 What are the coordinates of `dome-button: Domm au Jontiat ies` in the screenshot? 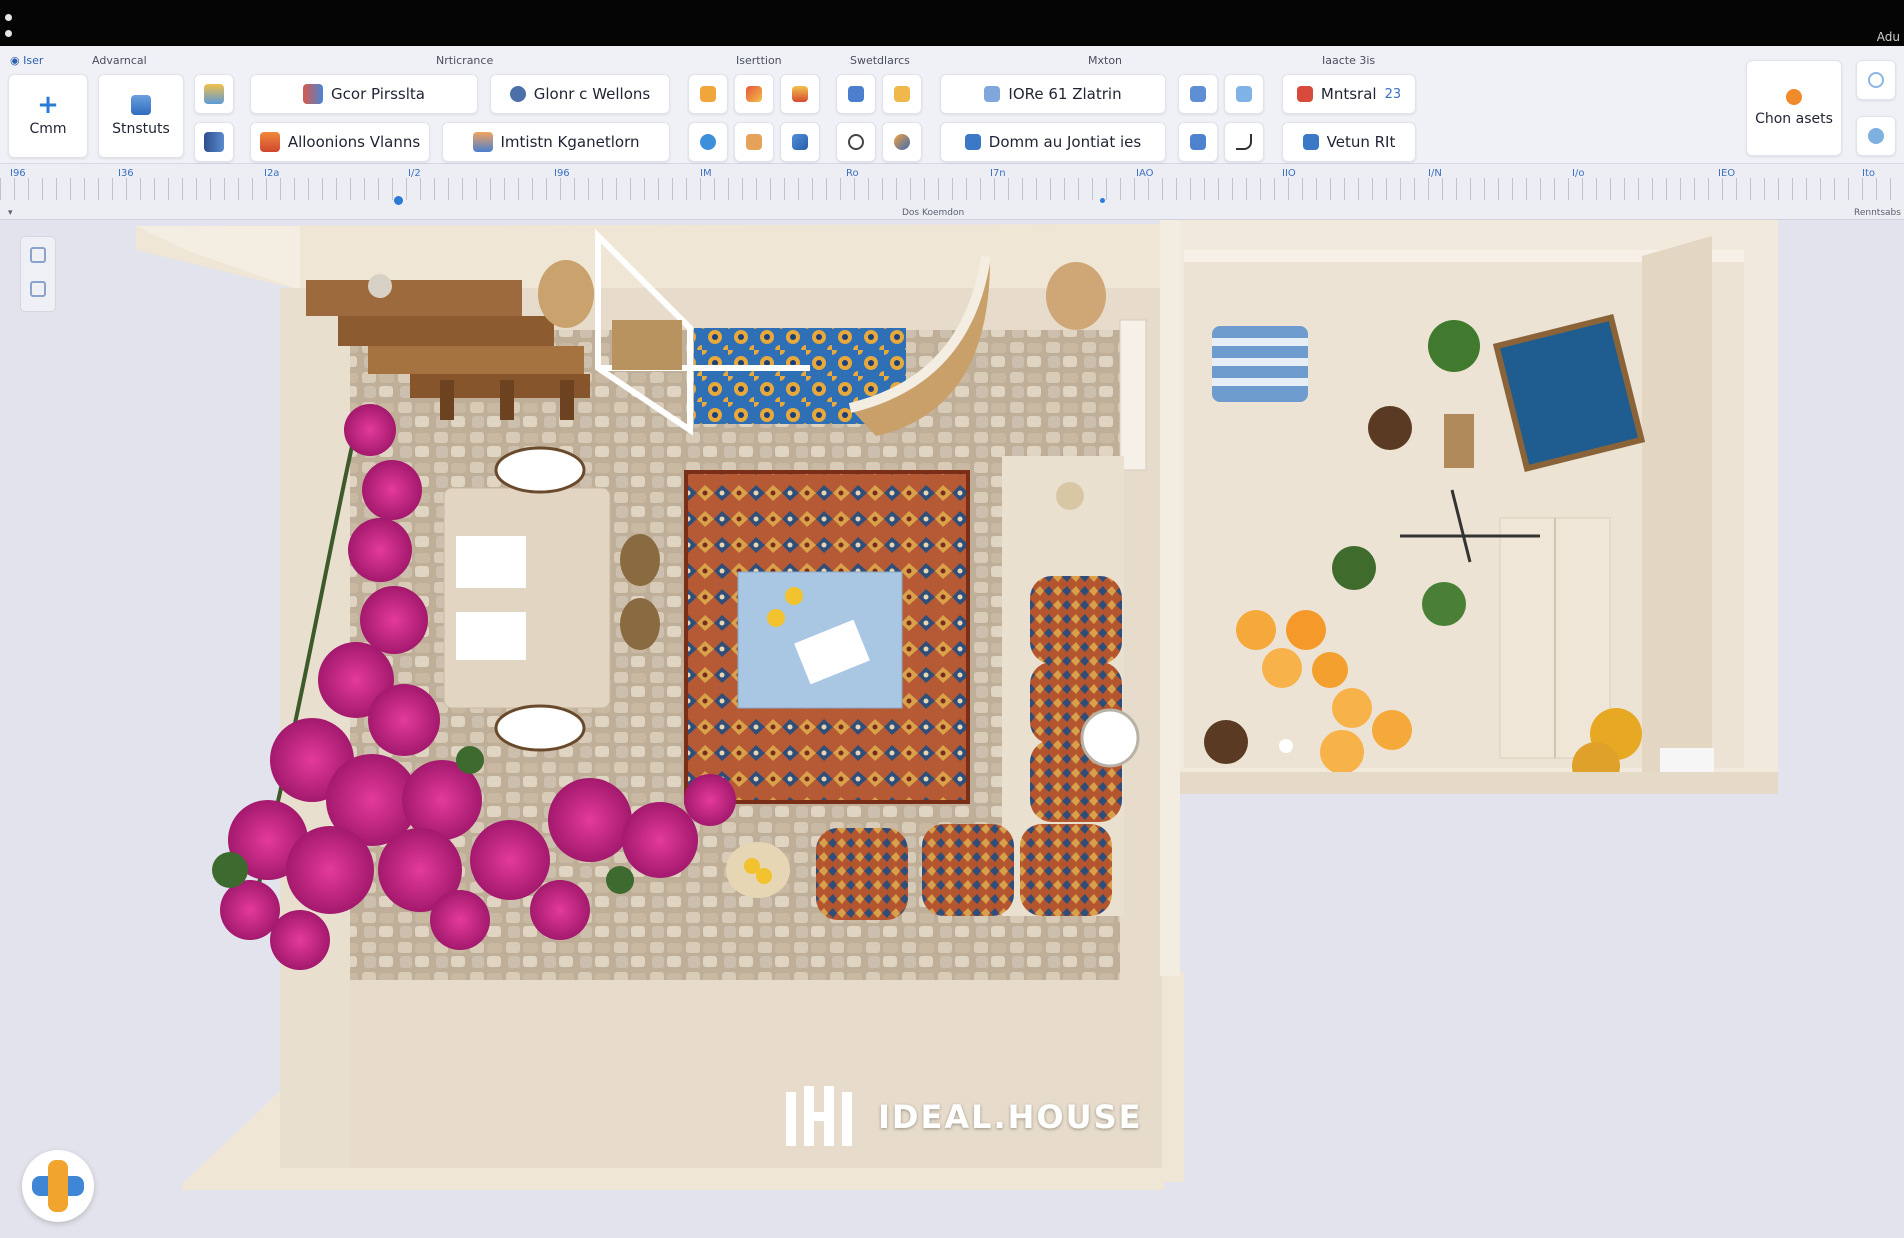 It's located at (1053, 142).